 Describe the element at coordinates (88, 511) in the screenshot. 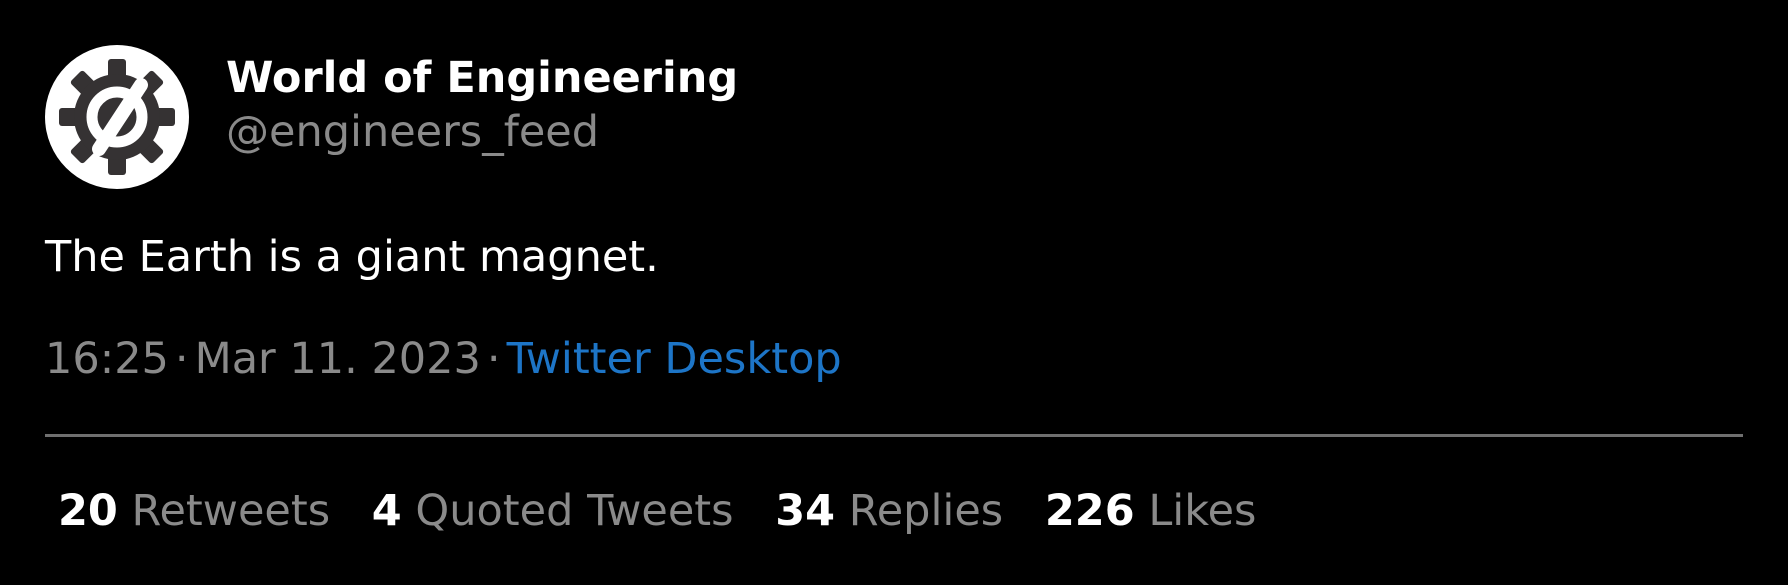

I see `stat-count: 20` at that location.